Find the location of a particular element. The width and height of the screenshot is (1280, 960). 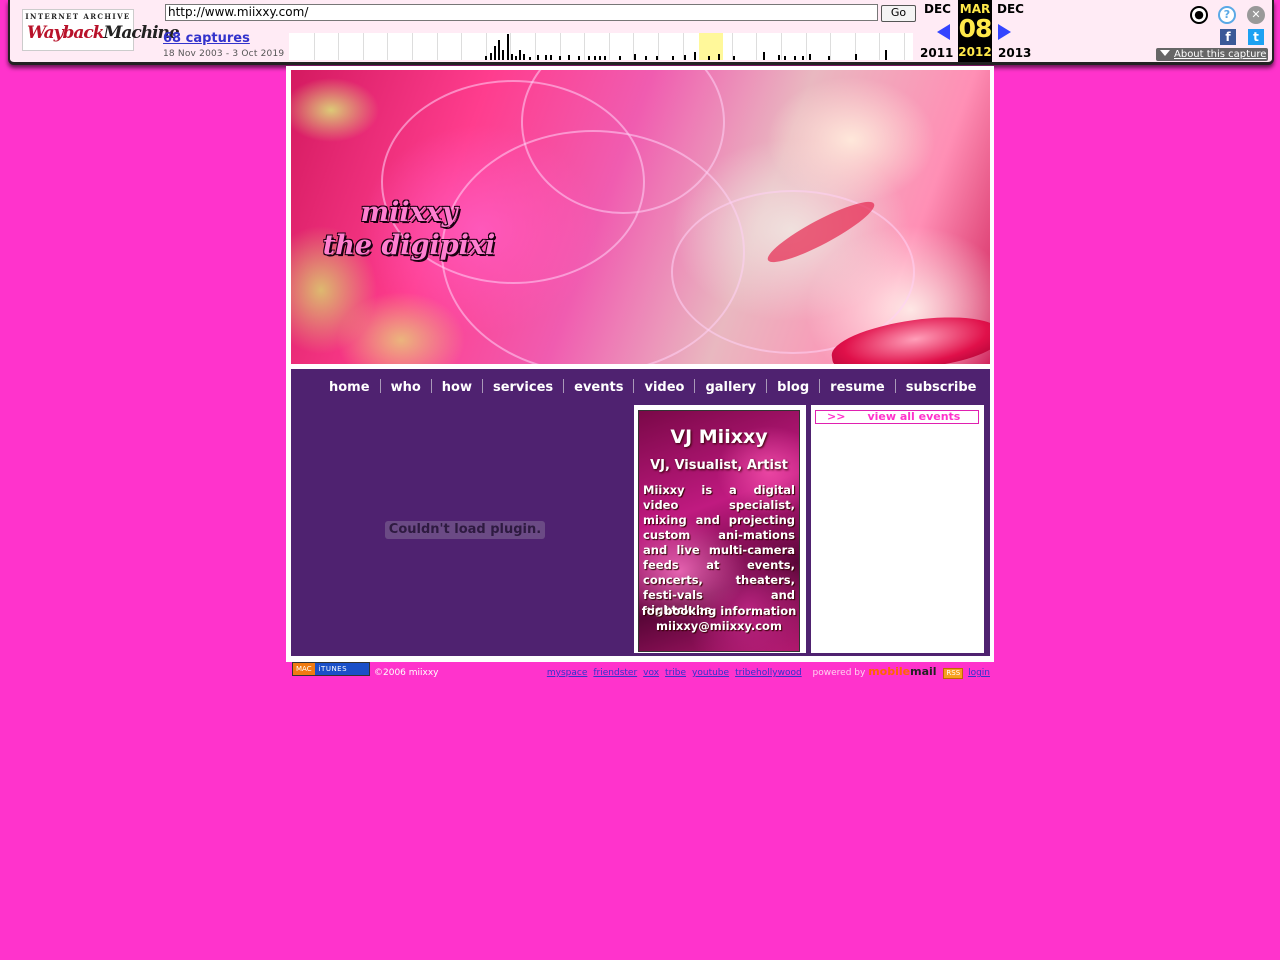

wayback-logo: INTERNET ARCHIVE WaybackMachine is located at coordinates (101, 30).